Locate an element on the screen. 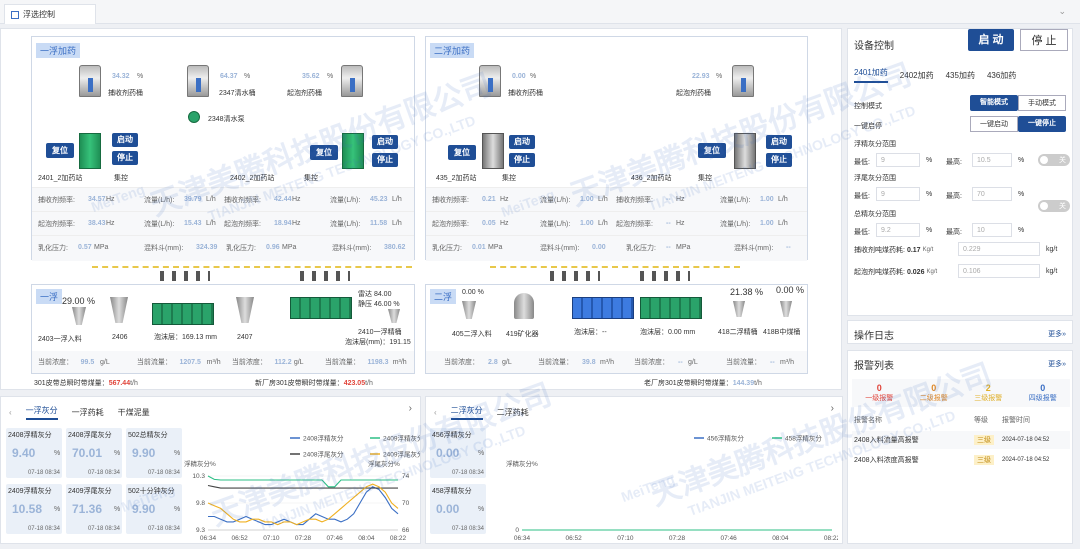 The image size is (1080, 549). card-title: 502十分钟灰分 is located at coordinates (151, 491).